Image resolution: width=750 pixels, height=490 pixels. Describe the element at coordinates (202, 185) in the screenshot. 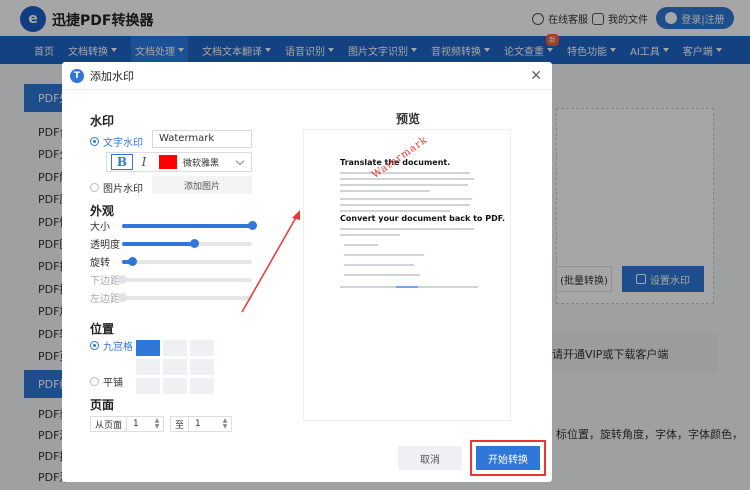

I see `add-image-button: 添加图片` at that location.